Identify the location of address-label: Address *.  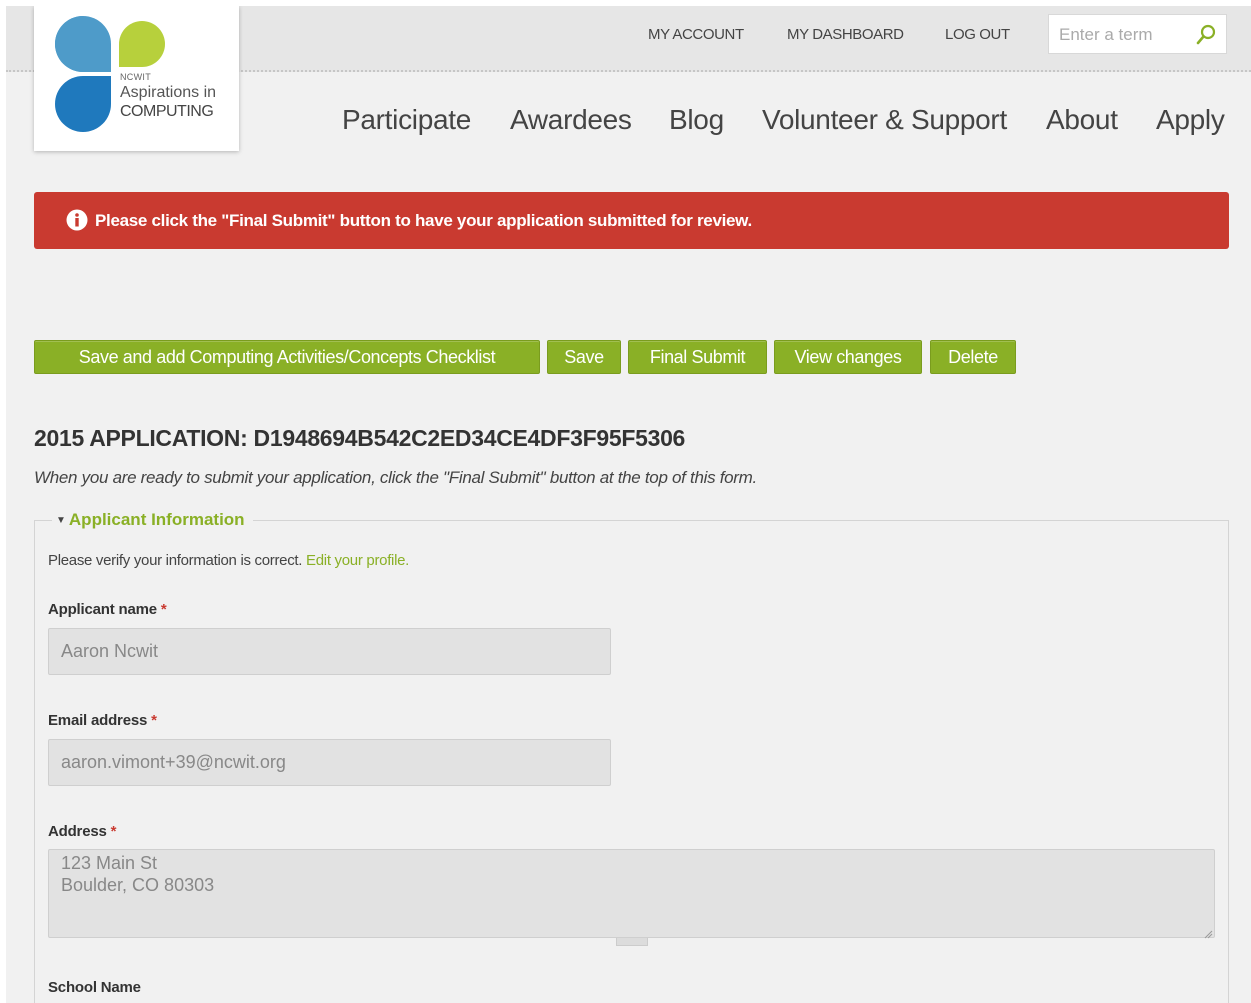
(82, 831).